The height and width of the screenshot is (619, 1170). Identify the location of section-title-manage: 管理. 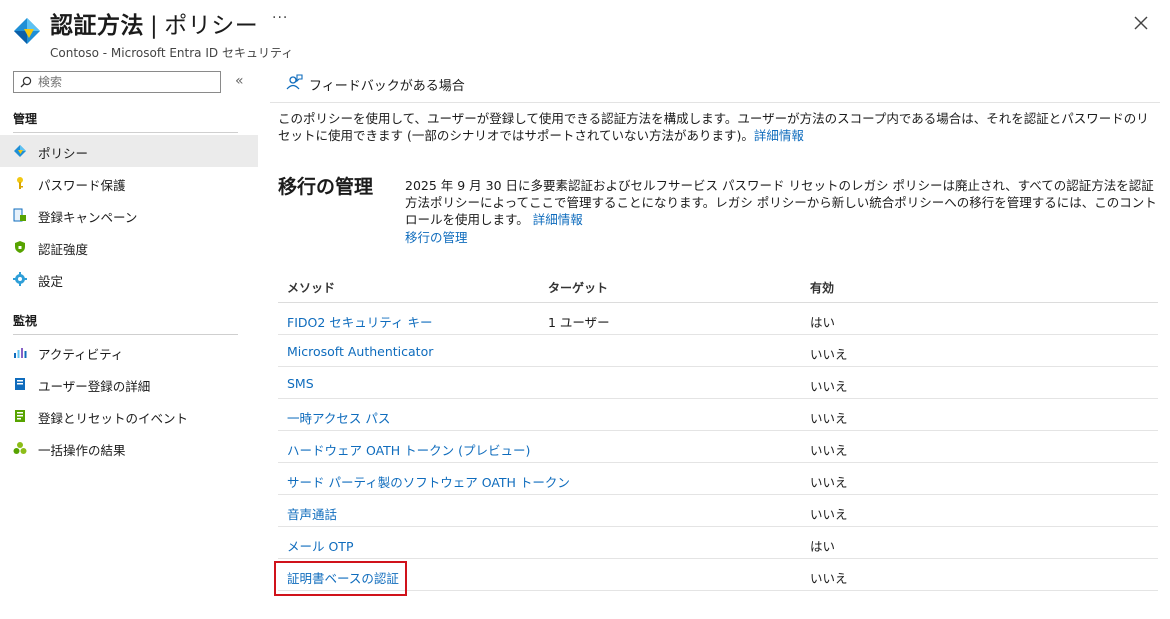
(25, 119).